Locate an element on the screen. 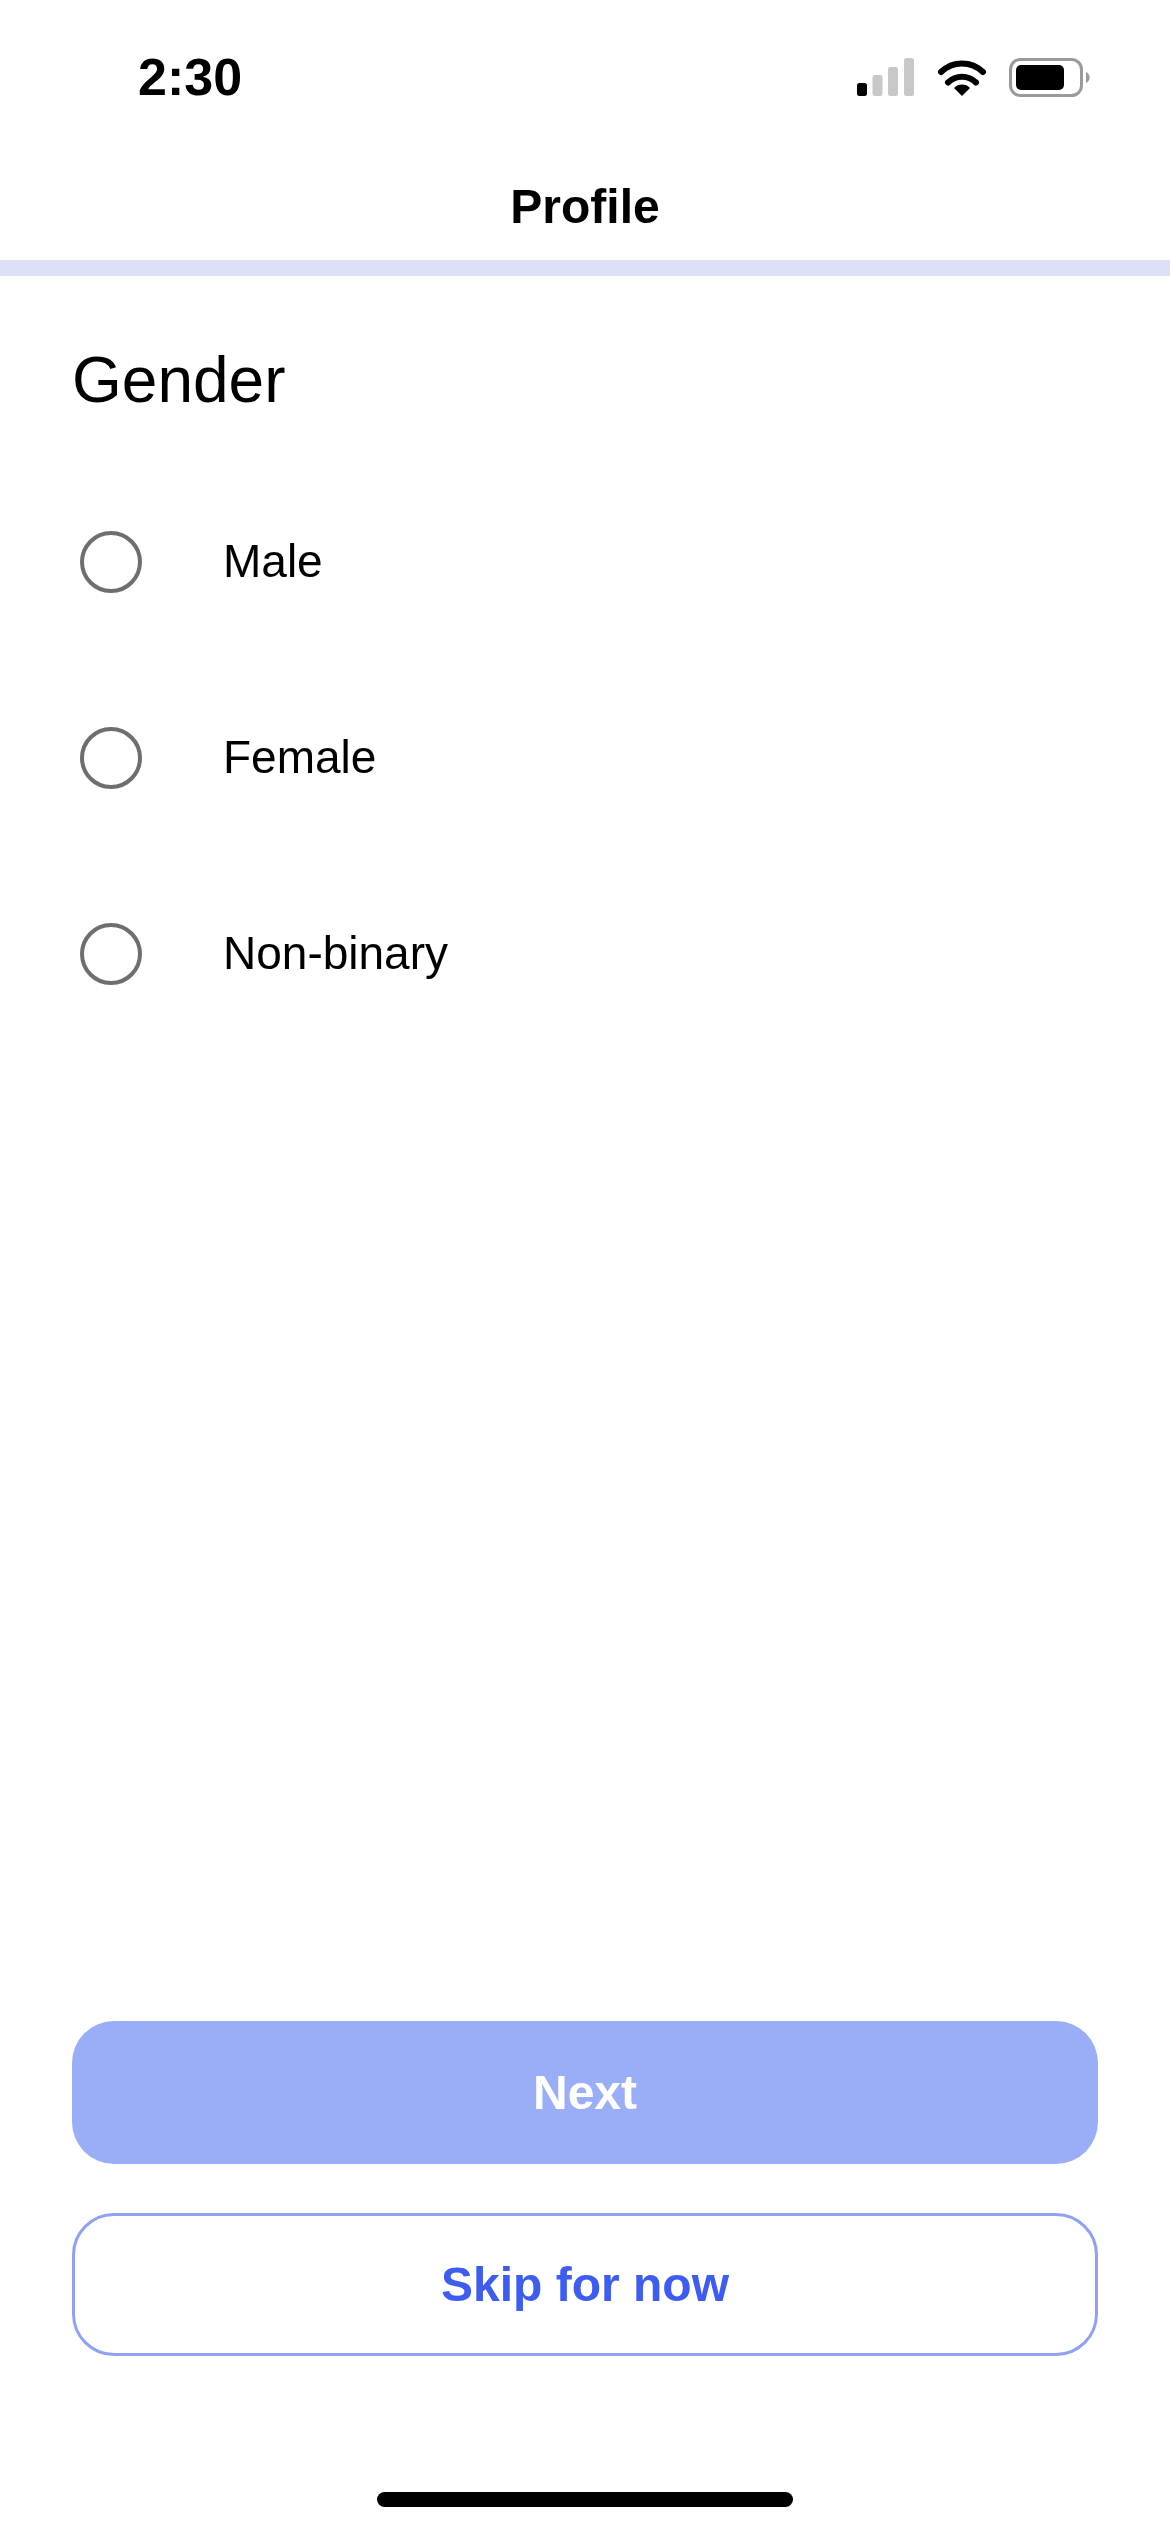  option-label: Male is located at coordinates (273, 562).